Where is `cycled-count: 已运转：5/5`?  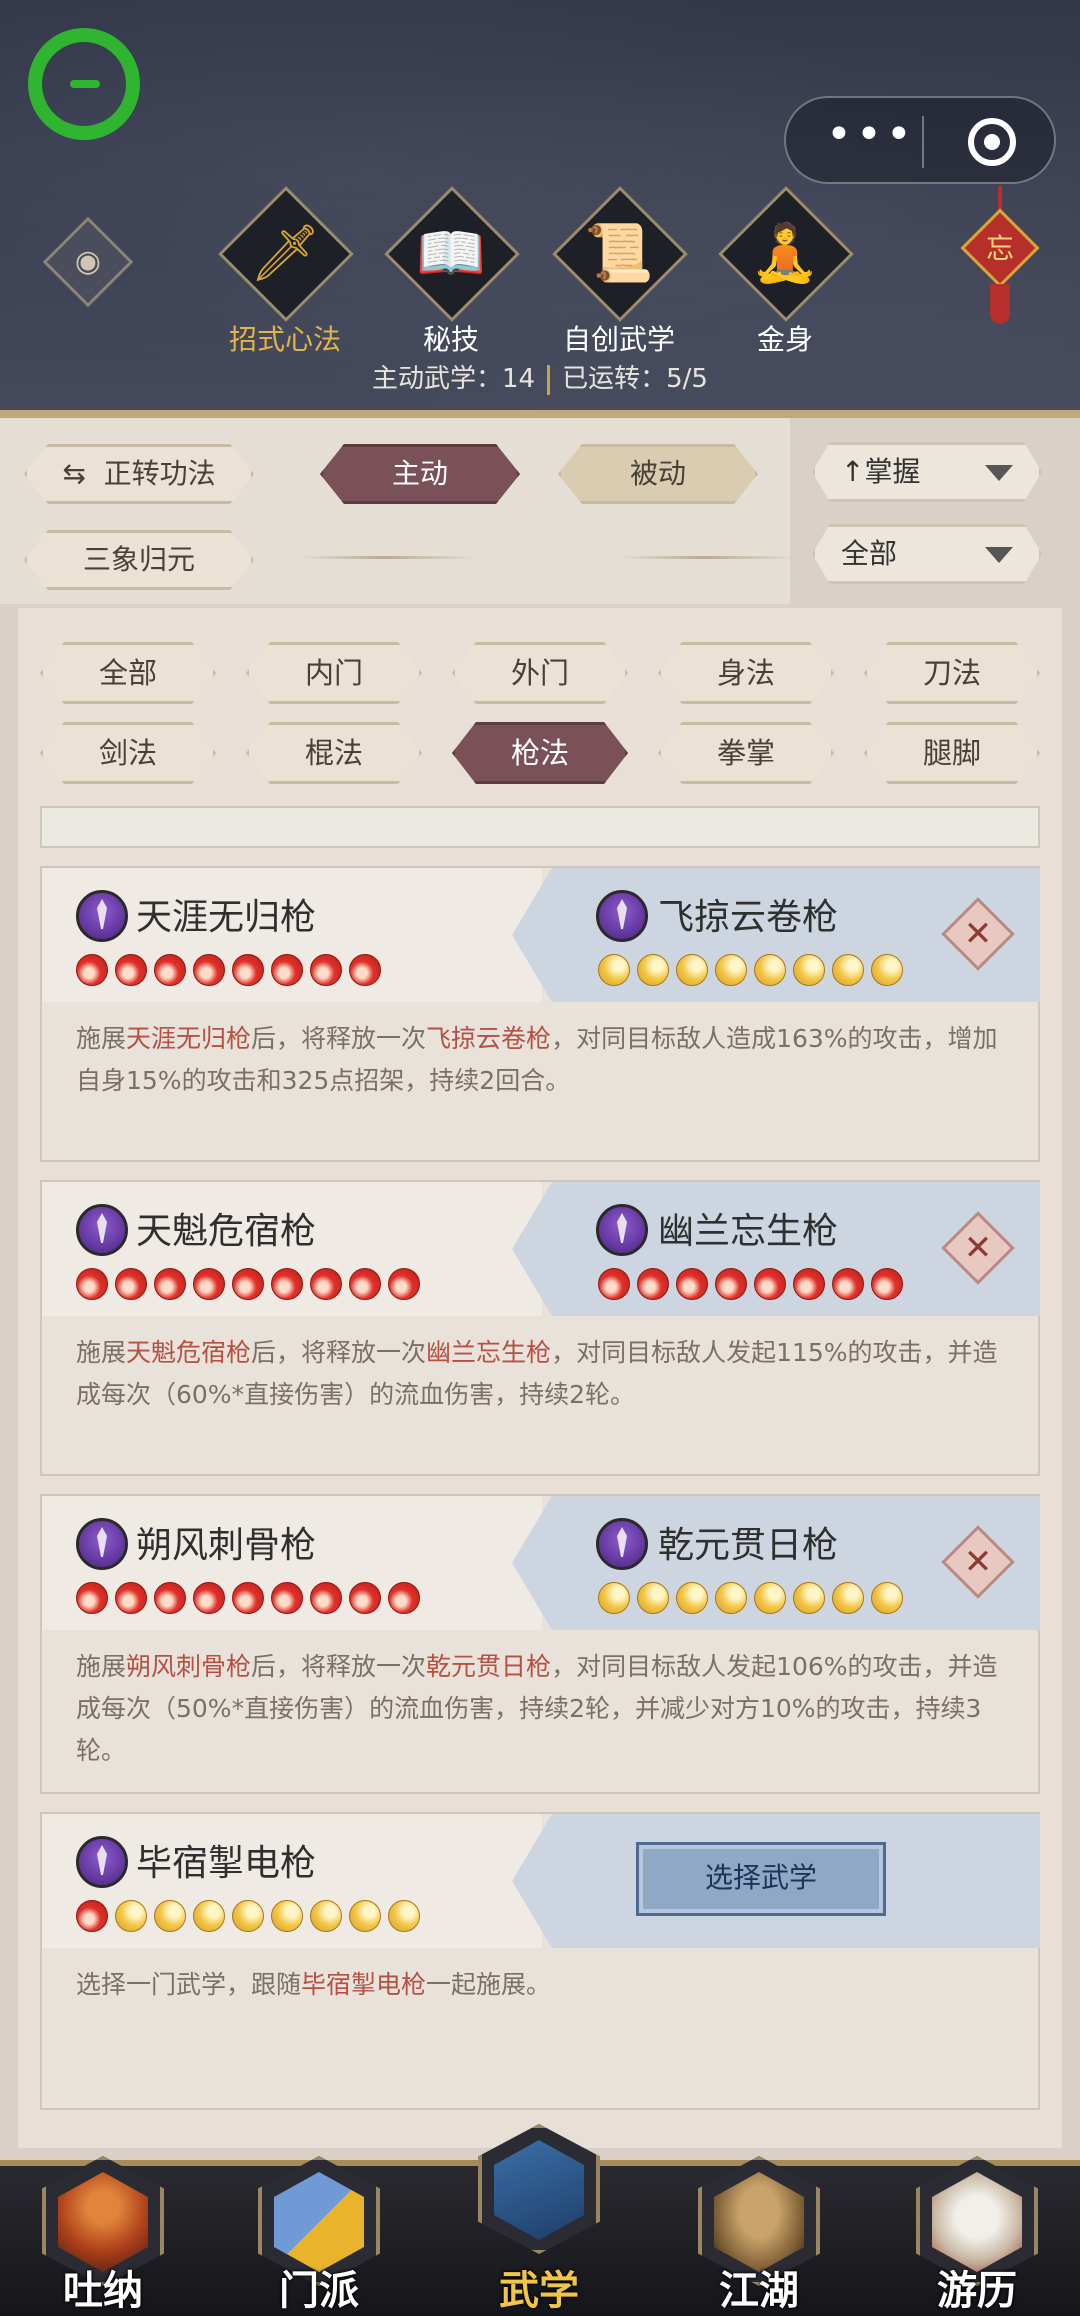
cycled-count: 已运转：5/5 is located at coordinates (635, 379).